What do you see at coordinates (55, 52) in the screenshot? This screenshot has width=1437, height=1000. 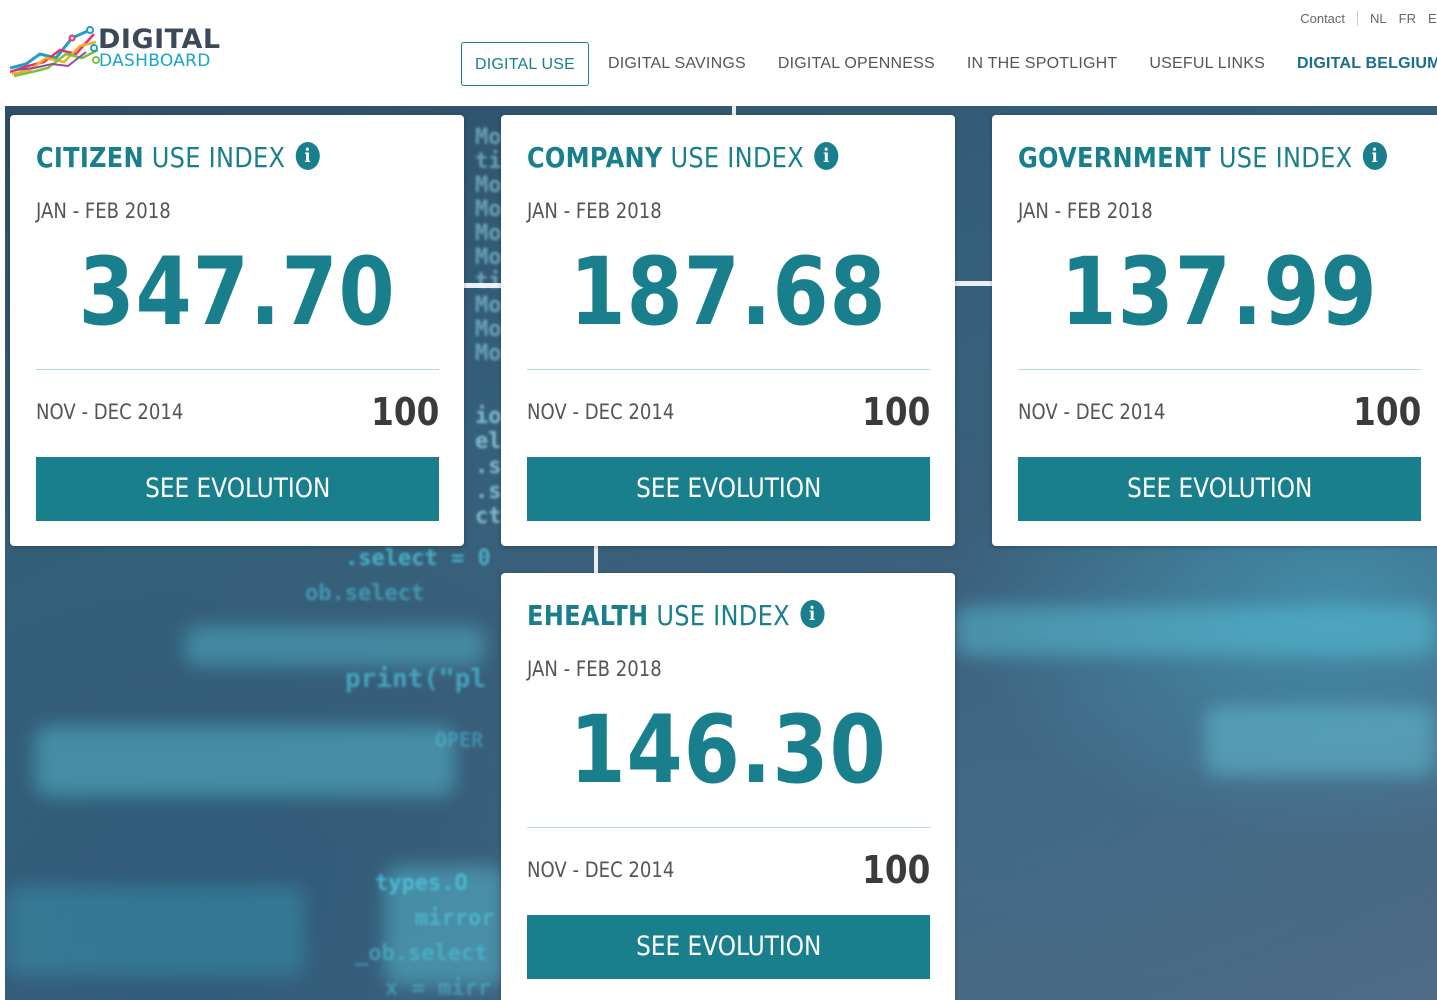 I see `logo-graph-icon` at bounding box center [55, 52].